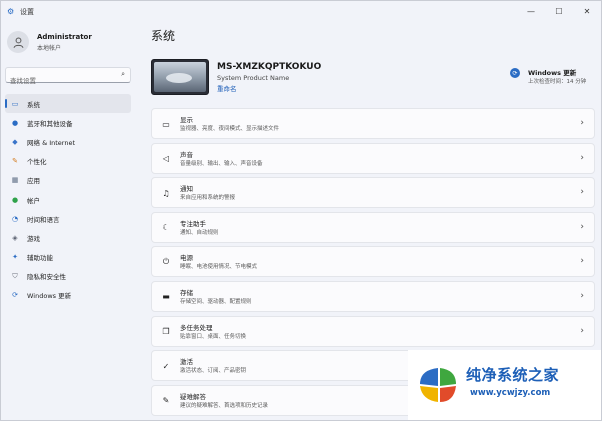 This screenshot has width=602, height=421. What do you see at coordinates (166, 228) in the screenshot?
I see `moon-icon: ☾` at bounding box center [166, 228].